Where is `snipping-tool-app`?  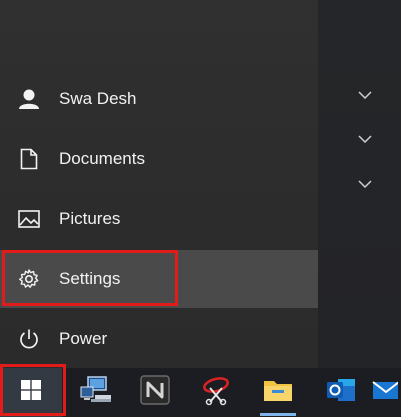 snipping-tool-app is located at coordinates (216, 392).